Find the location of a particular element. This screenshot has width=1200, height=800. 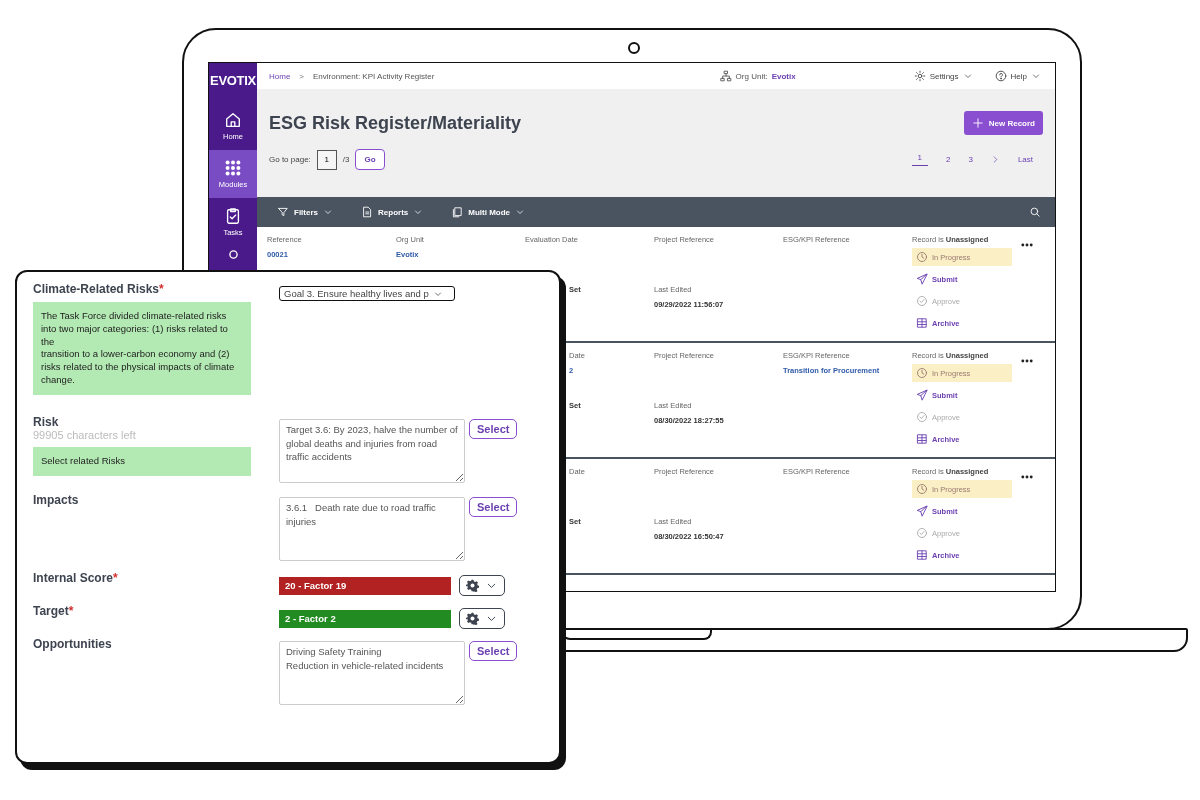

help-note: The Task Force divided climate-related risks into two major categories: (1) risks related to the transition to a lower-carbon economy and (2) risks related to the physical impacts of climate change. is located at coordinates (142, 348).